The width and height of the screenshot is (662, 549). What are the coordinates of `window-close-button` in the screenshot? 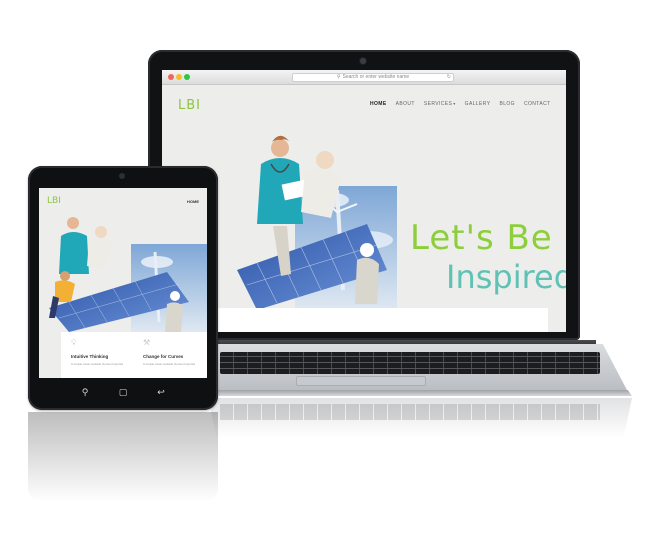 It's located at (171, 77).